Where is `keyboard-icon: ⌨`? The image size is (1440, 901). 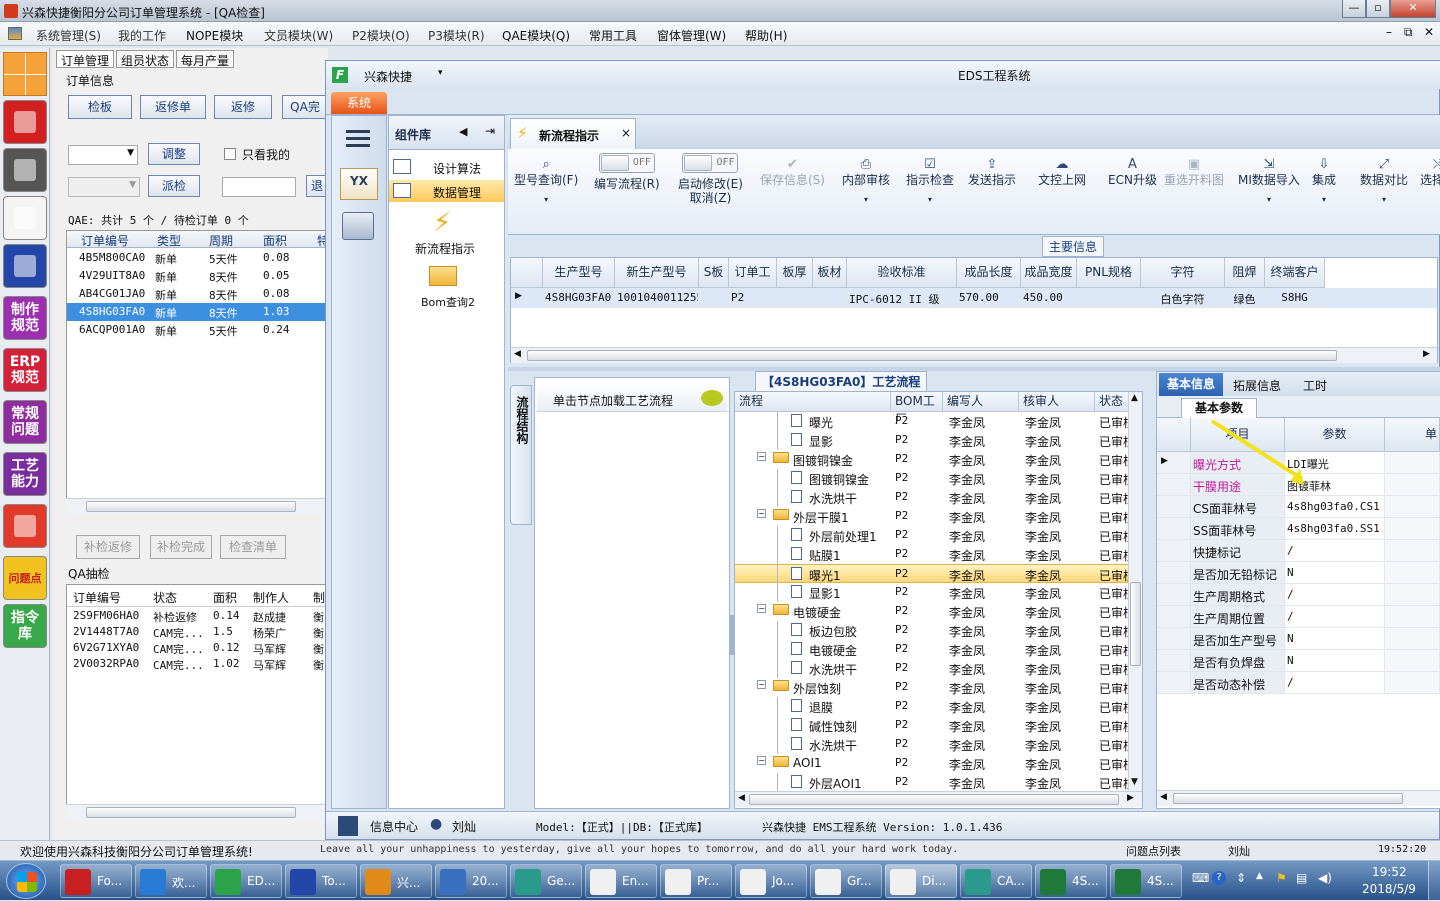 keyboard-icon: ⌨ is located at coordinates (1200, 878).